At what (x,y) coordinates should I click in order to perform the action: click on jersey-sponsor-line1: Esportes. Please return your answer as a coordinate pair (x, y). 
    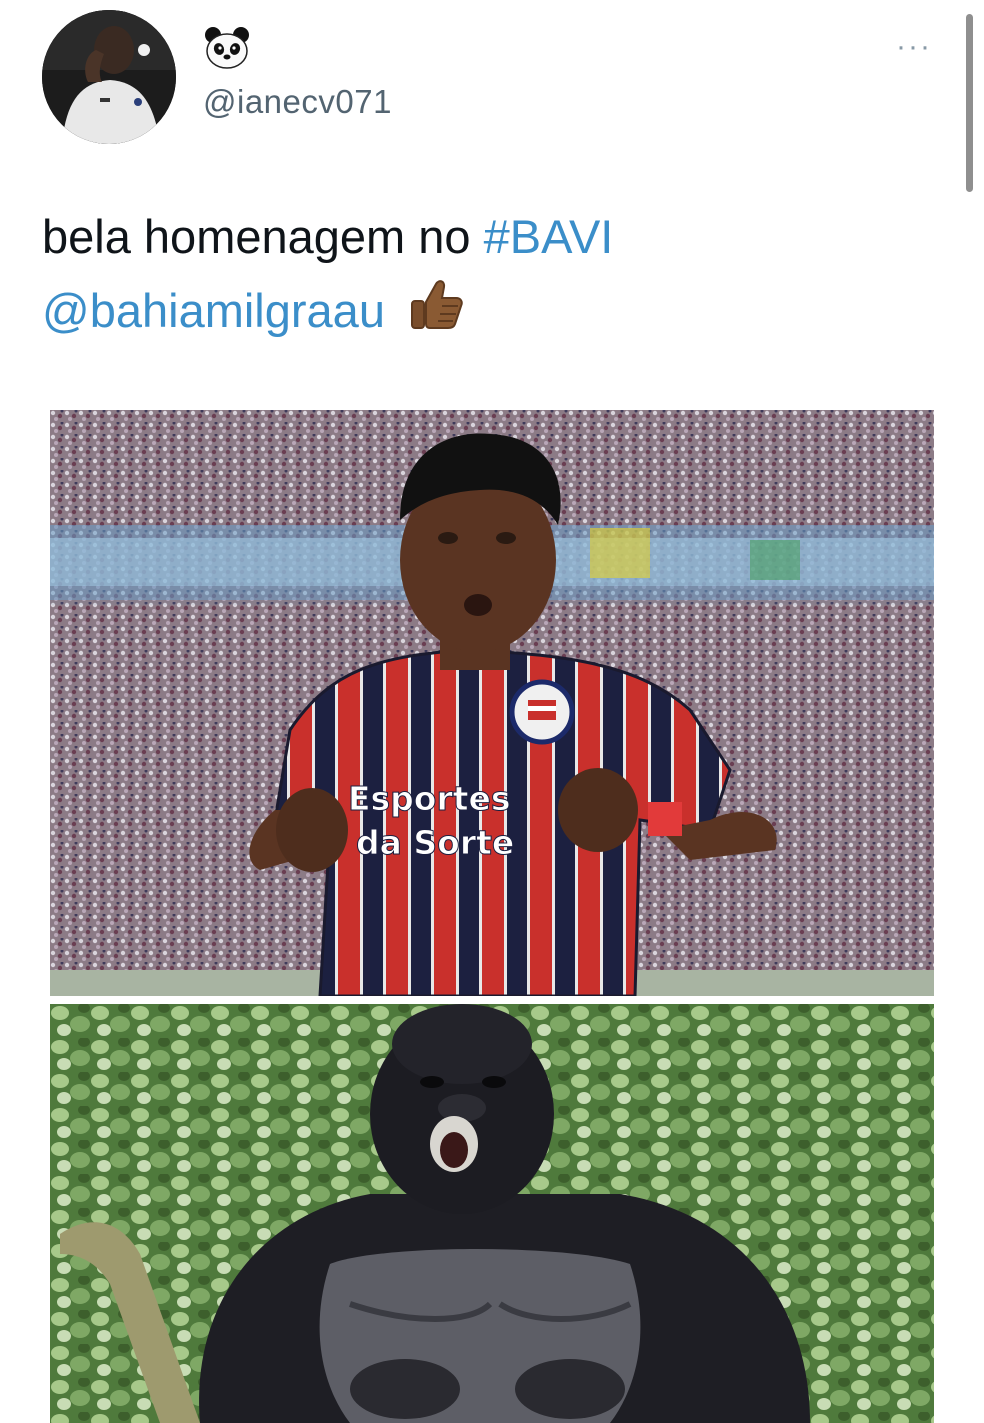
    Looking at the image, I should click on (429, 798).